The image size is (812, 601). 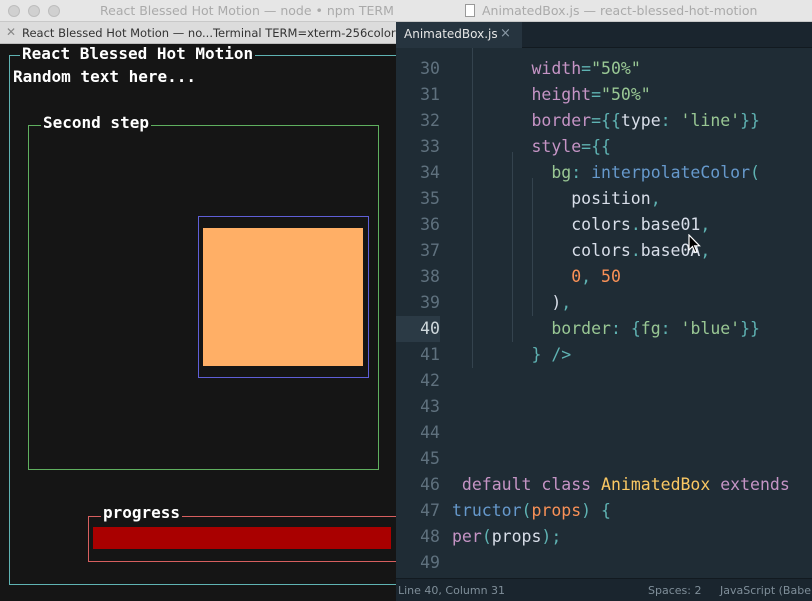 I want to click on code-line: style={{, so click(x=531, y=147).